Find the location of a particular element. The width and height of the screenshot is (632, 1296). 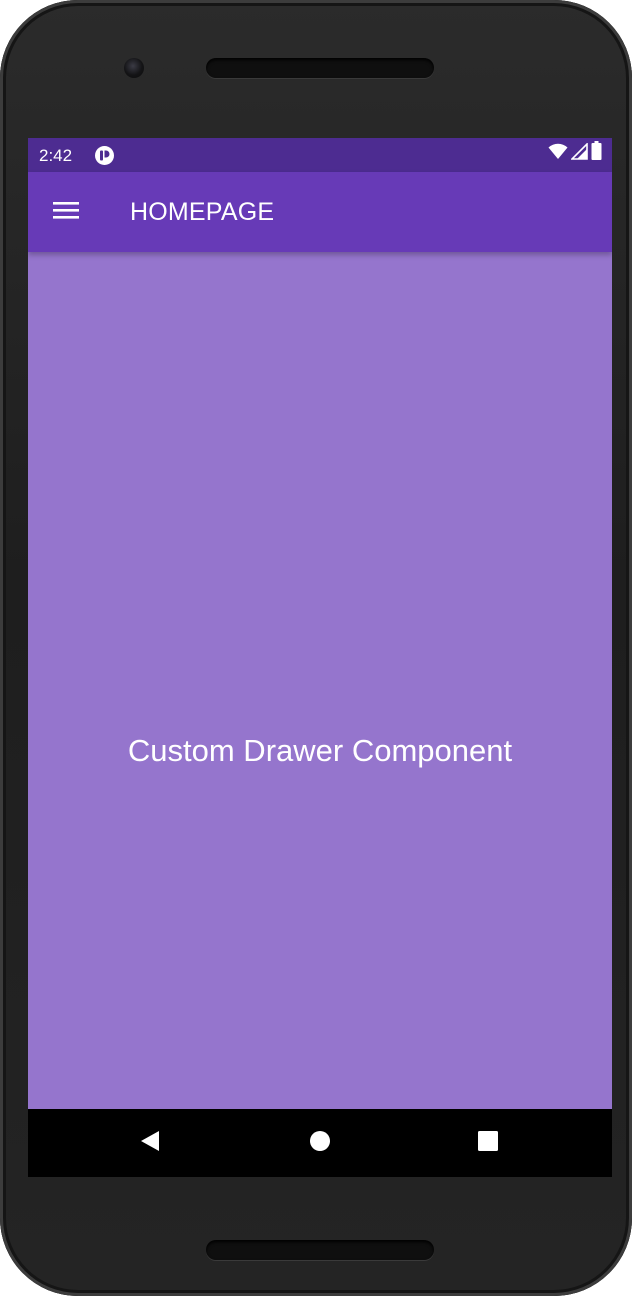

app-title: HOMEPAGE is located at coordinates (202, 212).